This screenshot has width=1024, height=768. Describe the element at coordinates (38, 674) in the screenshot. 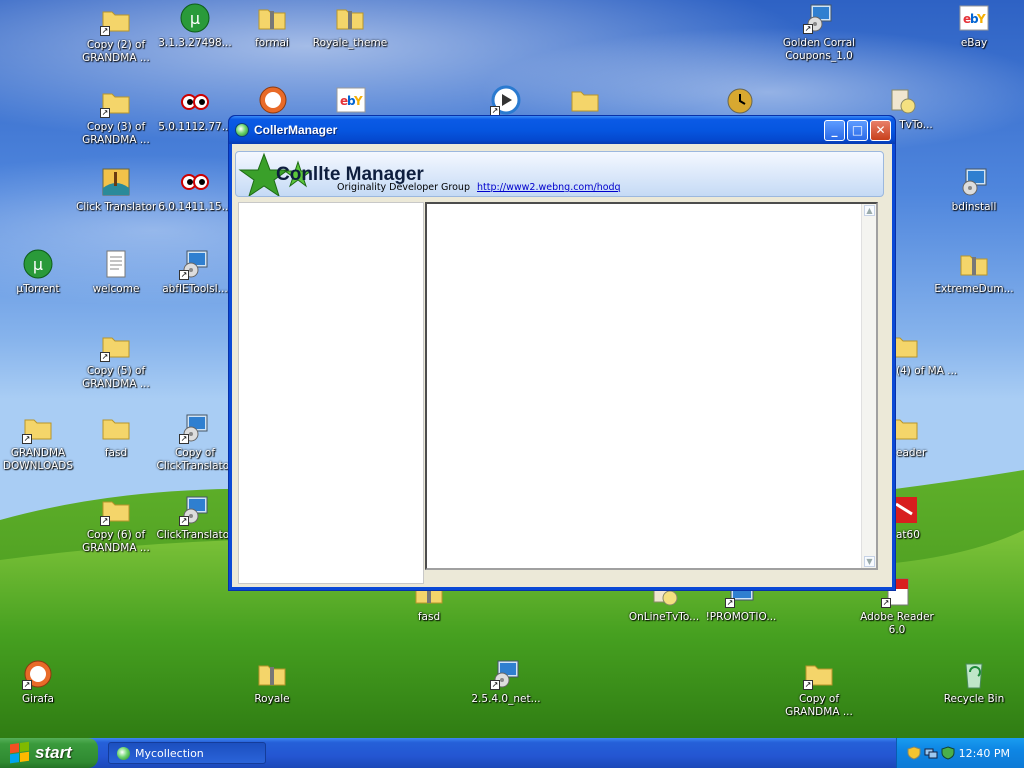

I see `girafa-icon: ↗` at that location.